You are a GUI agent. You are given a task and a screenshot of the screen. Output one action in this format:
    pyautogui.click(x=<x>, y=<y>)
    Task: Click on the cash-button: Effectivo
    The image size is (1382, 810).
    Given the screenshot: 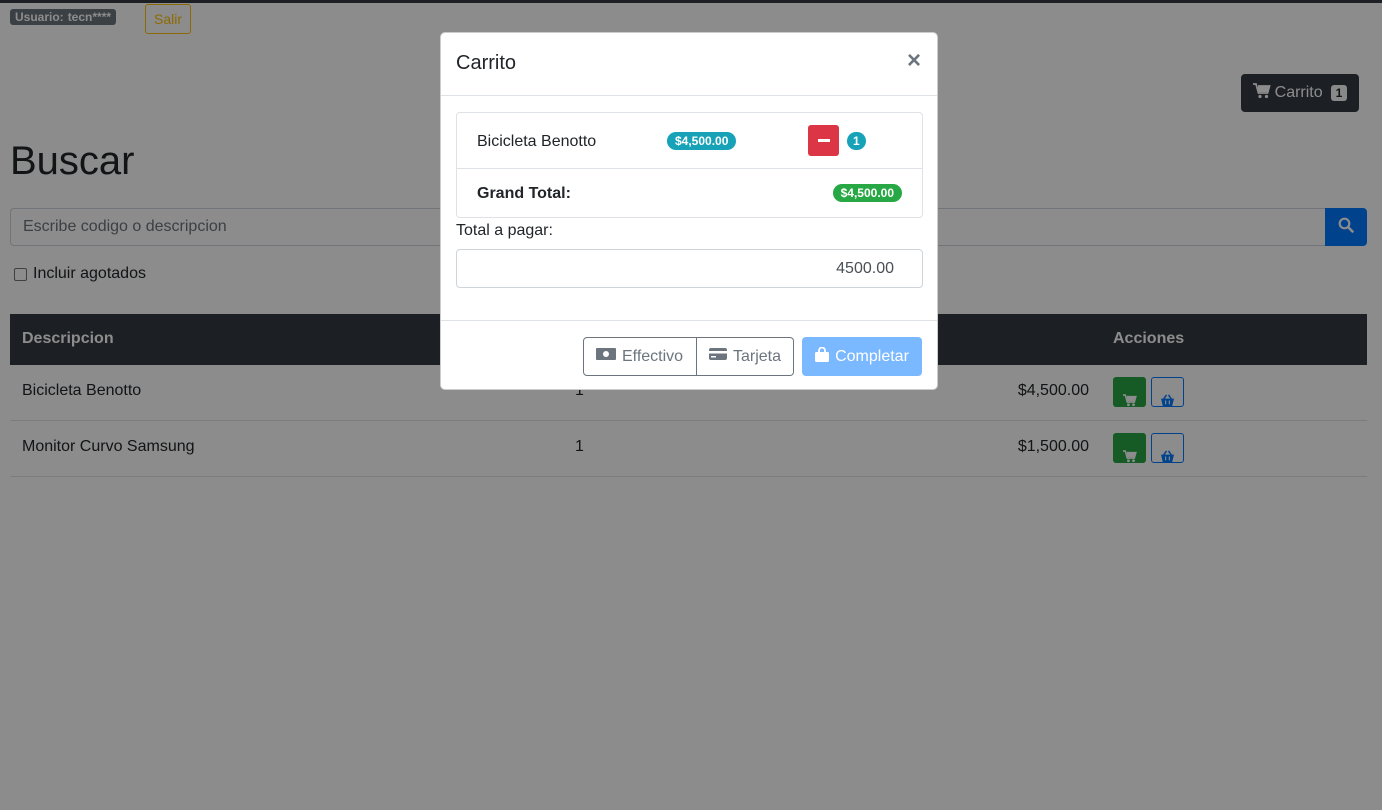 What is the action you would take?
    pyautogui.click(x=640, y=356)
    